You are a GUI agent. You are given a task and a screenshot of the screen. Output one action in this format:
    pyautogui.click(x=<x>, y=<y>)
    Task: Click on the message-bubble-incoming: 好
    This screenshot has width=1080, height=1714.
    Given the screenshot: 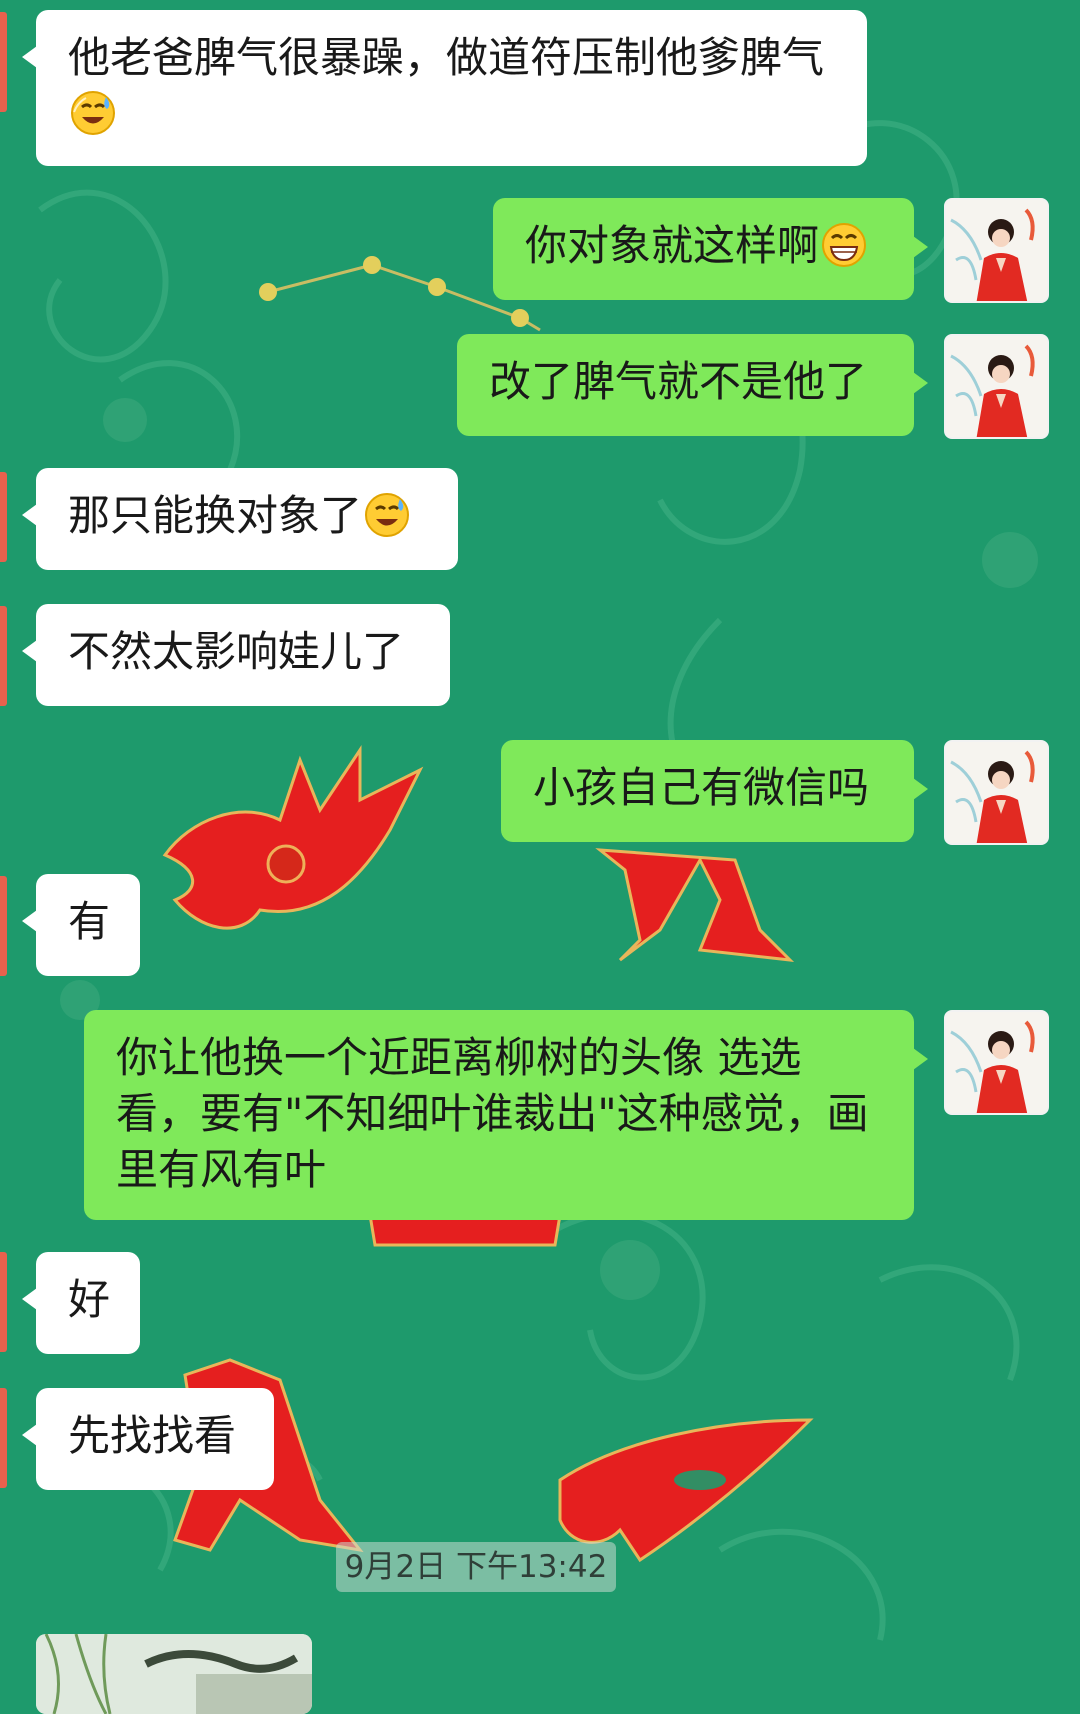 What is the action you would take?
    pyautogui.click(x=81, y=1303)
    